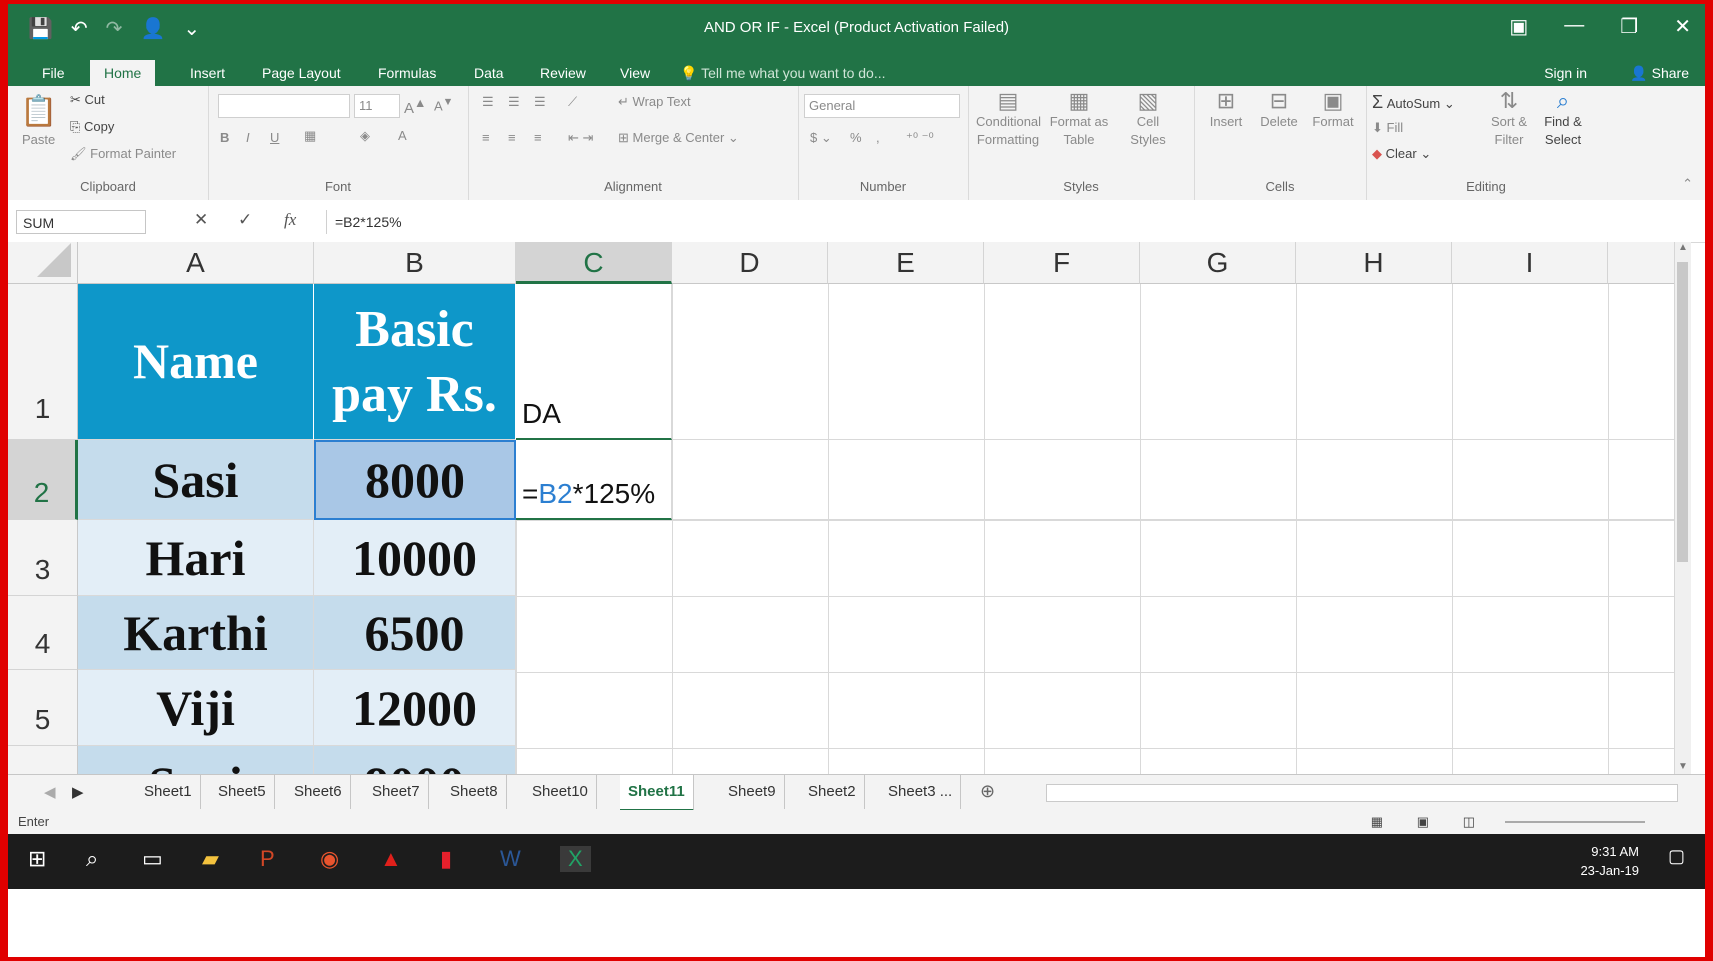  Describe the element at coordinates (196, 708) in the screenshot. I see `cell-a5: Viji` at that location.